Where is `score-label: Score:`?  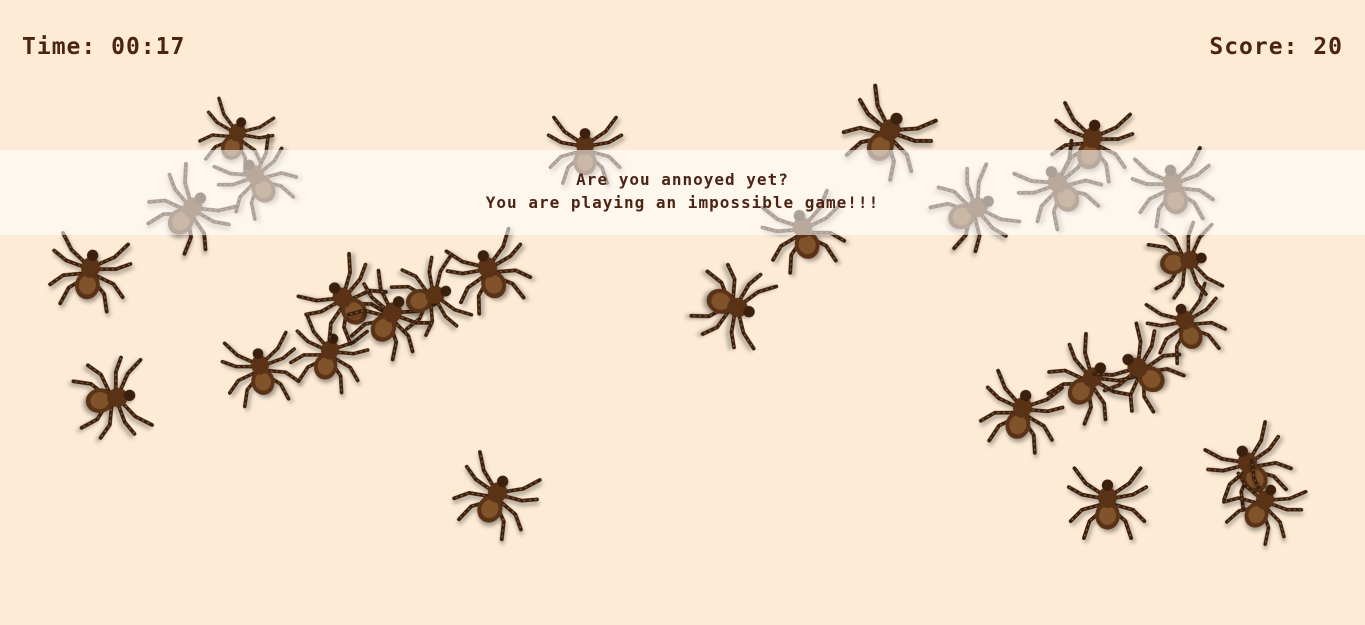
score-label: Score: is located at coordinates (1254, 47).